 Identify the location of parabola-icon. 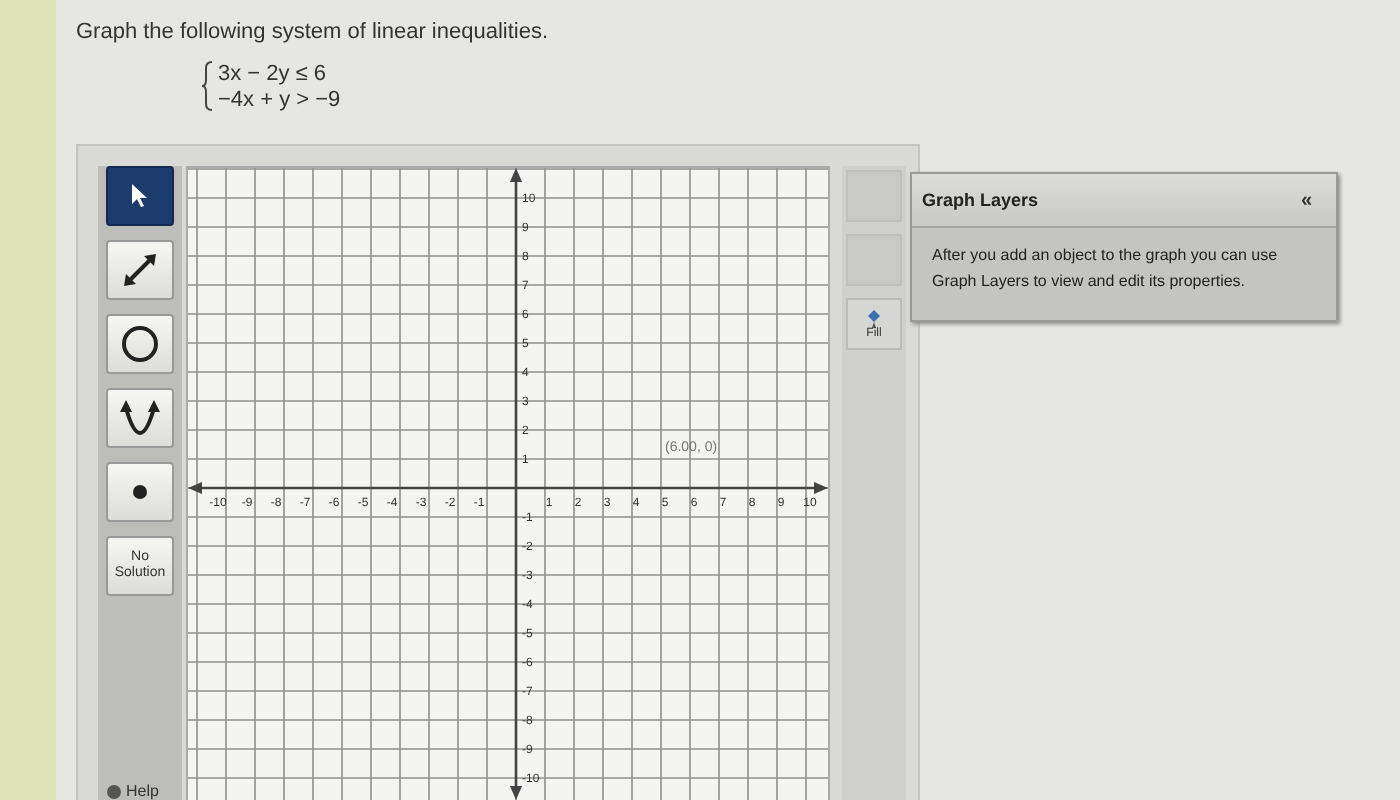
(140, 418).